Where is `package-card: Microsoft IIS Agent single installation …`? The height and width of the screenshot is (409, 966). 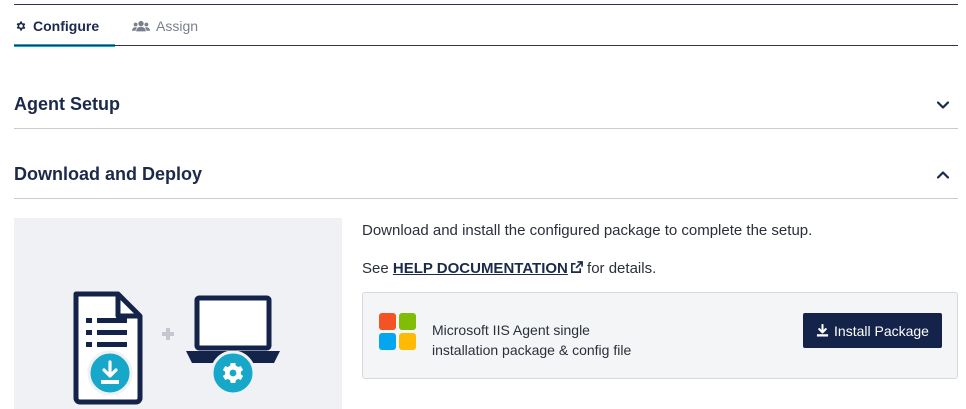
package-card: Microsoft IIS Agent single installation … is located at coordinates (660, 335).